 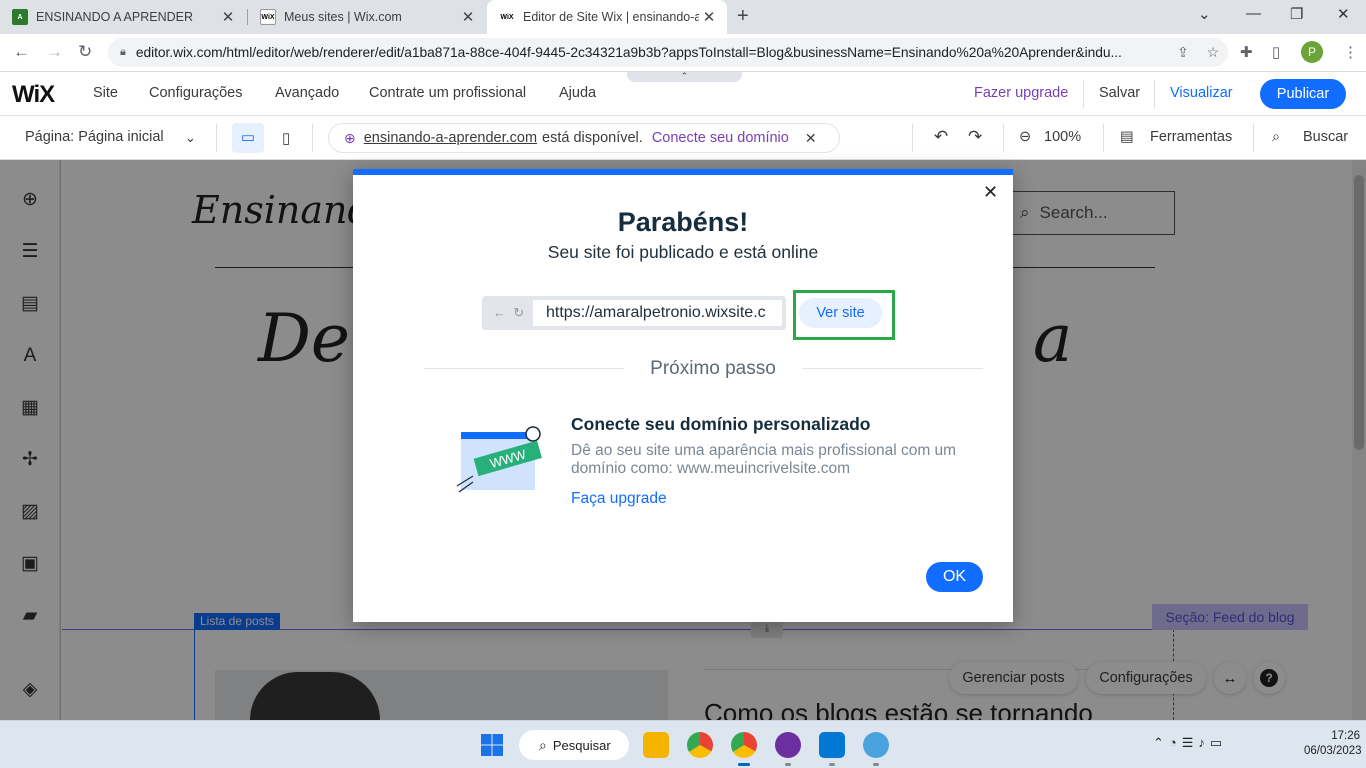 I want to click on mobile-view-icon: ▯, so click(x=286, y=138).